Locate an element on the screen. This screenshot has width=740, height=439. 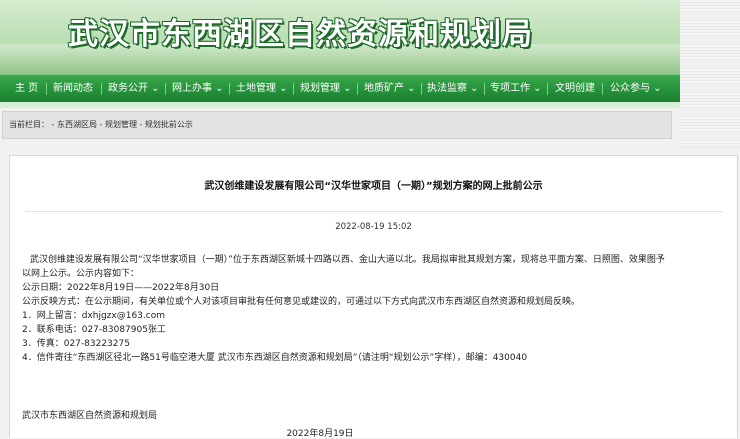
nav-item-news: 新闻动态 is located at coordinates (73, 88).